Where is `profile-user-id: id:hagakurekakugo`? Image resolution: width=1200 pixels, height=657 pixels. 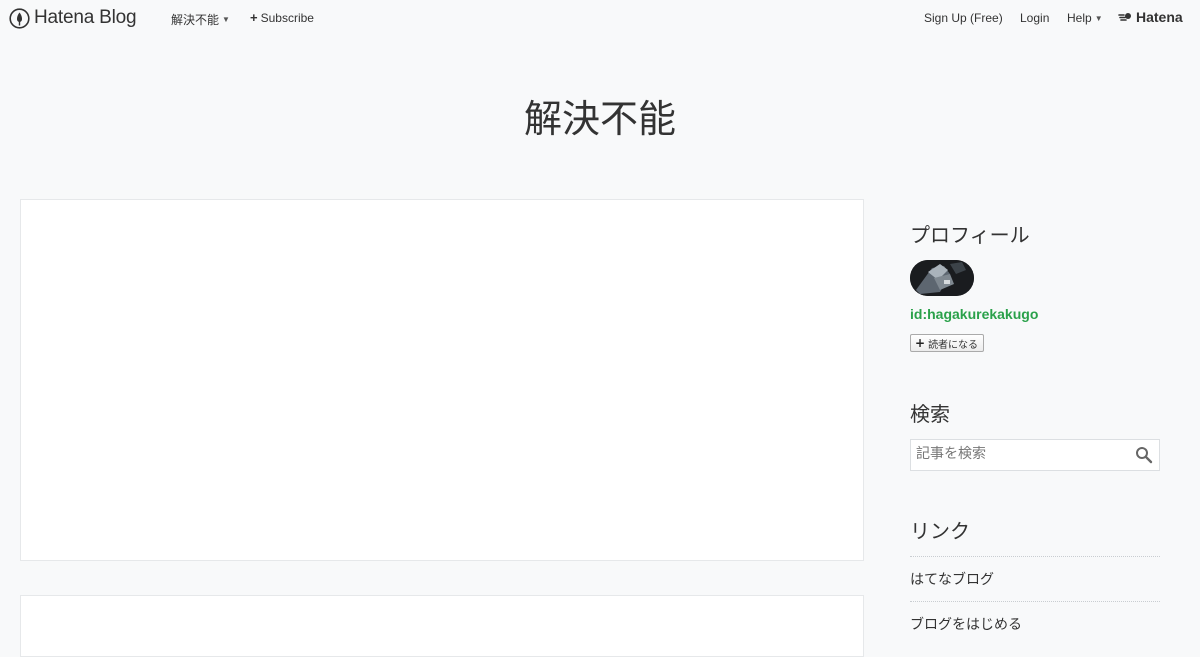 profile-user-id: id:hagakurekakugo is located at coordinates (974, 314).